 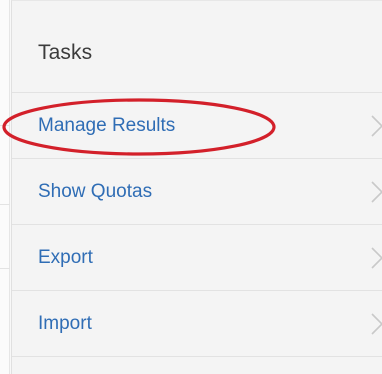 I want to click on panel-title: Tasks, so click(x=65, y=52).